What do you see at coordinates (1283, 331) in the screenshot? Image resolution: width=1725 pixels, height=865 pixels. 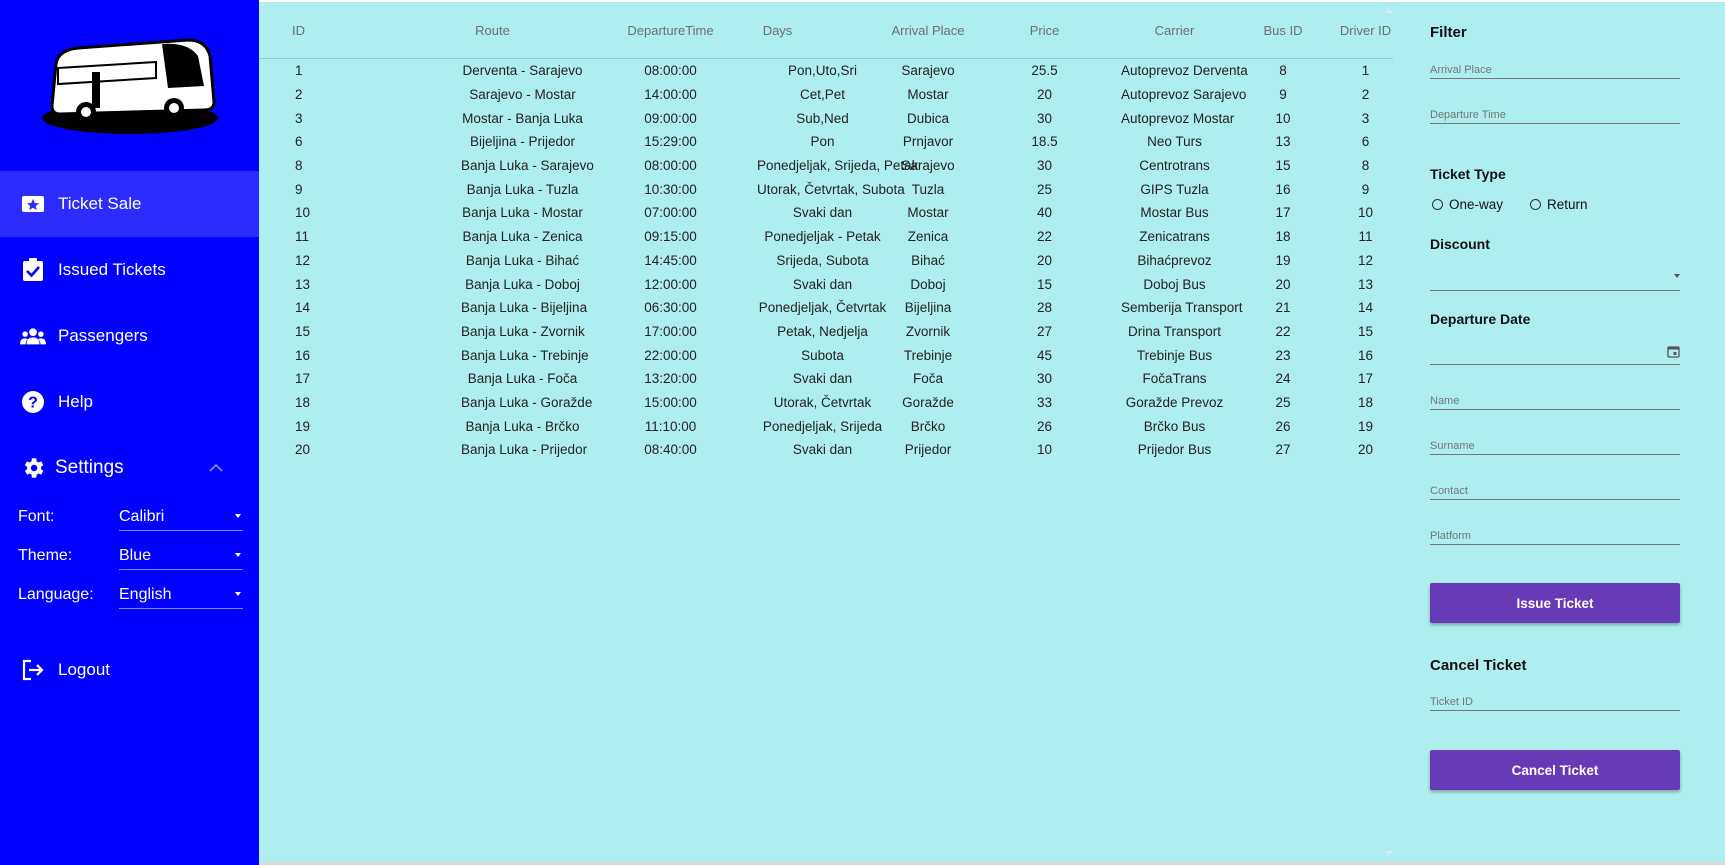 I see `table-cell: 22` at bounding box center [1283, 331].